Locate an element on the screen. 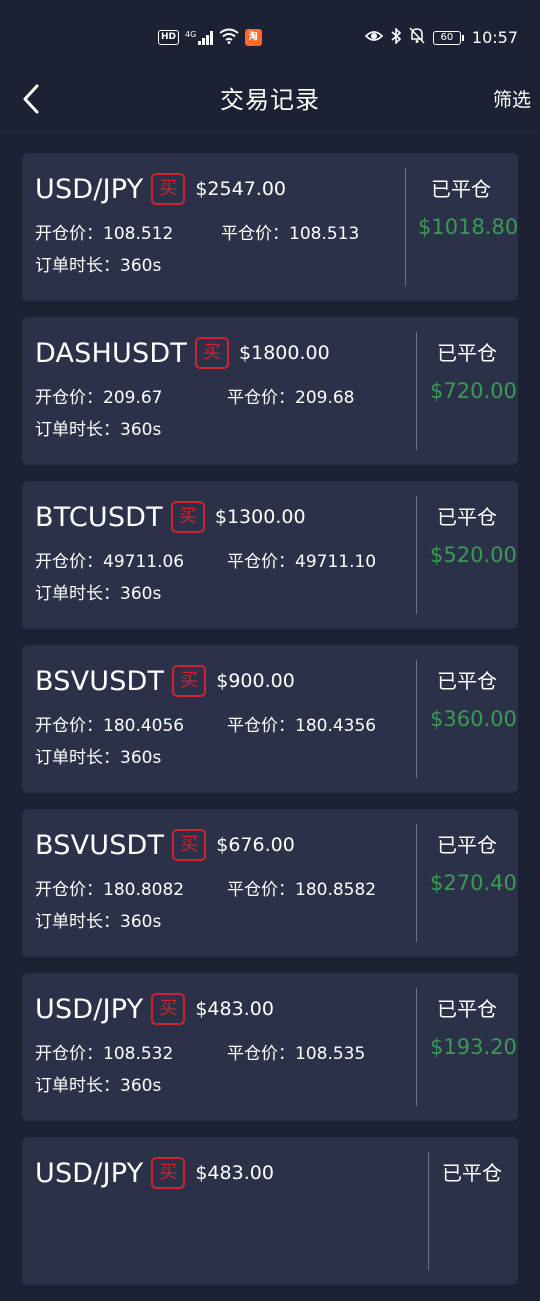 Image resolution: width=540 pixels, height=1301 pixels. page-title: 交易记录 is located at coordinates (270, 100).